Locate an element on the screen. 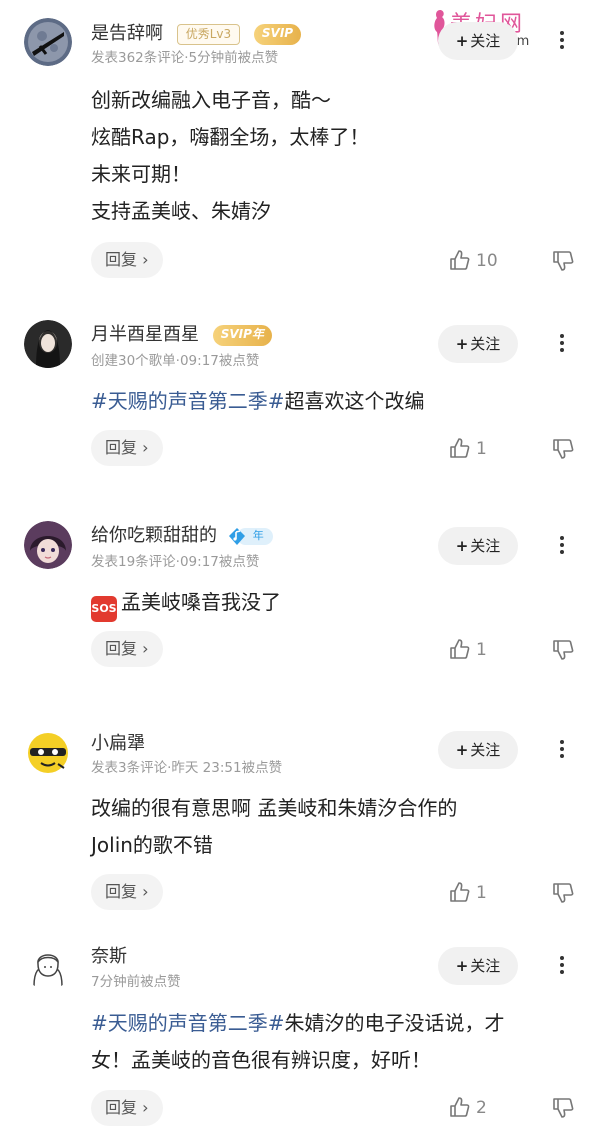 The image size is (600, 1134). svip-badge: SVIP is located at coordinates (277, 34).